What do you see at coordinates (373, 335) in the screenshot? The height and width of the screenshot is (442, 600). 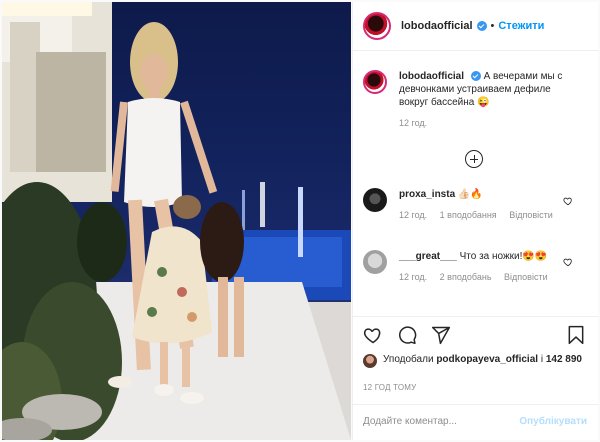 I see `heart-icon` at bounding box center [373, 335].